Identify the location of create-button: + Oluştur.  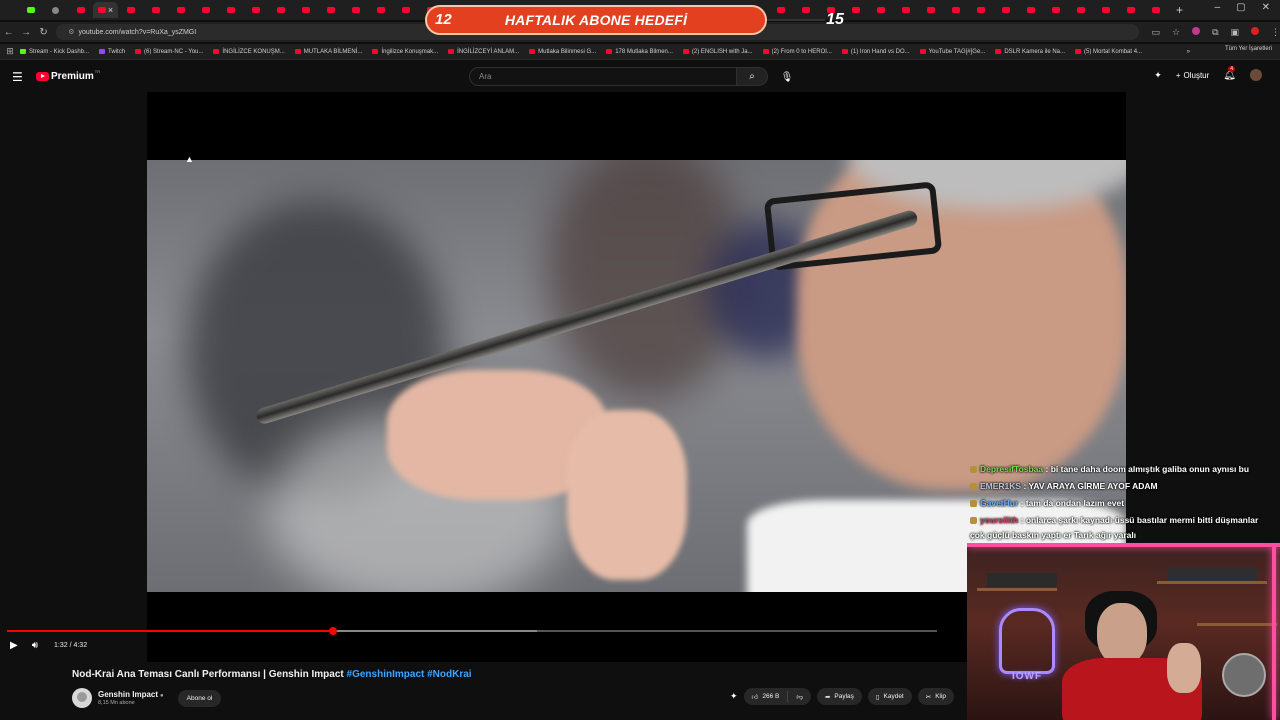
(1192, 75).